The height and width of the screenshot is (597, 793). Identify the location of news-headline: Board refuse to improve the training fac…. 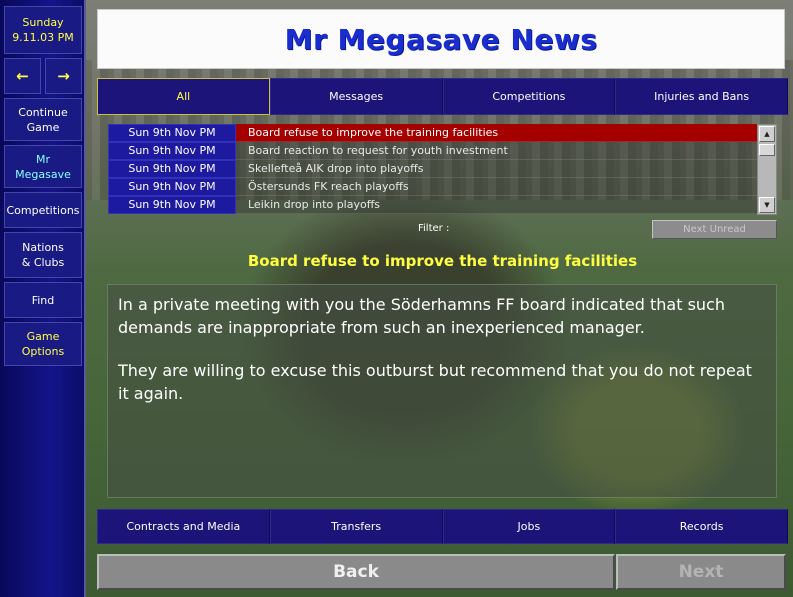
(496, 133).